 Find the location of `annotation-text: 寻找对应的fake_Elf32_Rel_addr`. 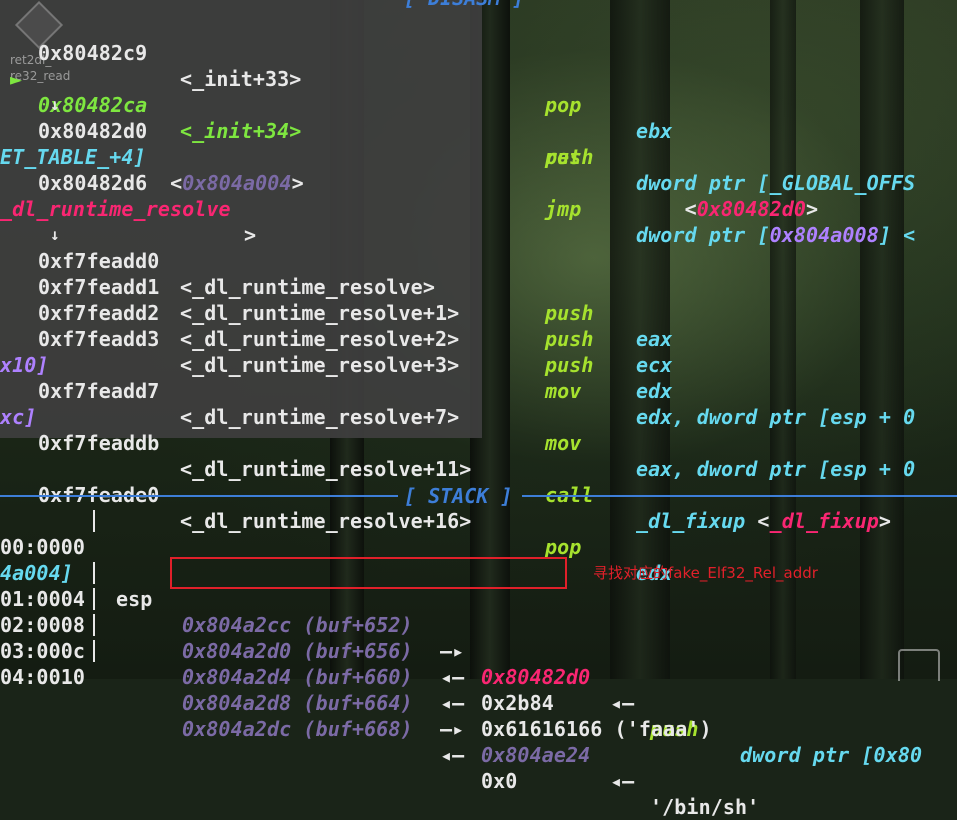

annotation-text: 寻找对应的fake_Elf32_Rel_addr is located at coordinates (705, 573).